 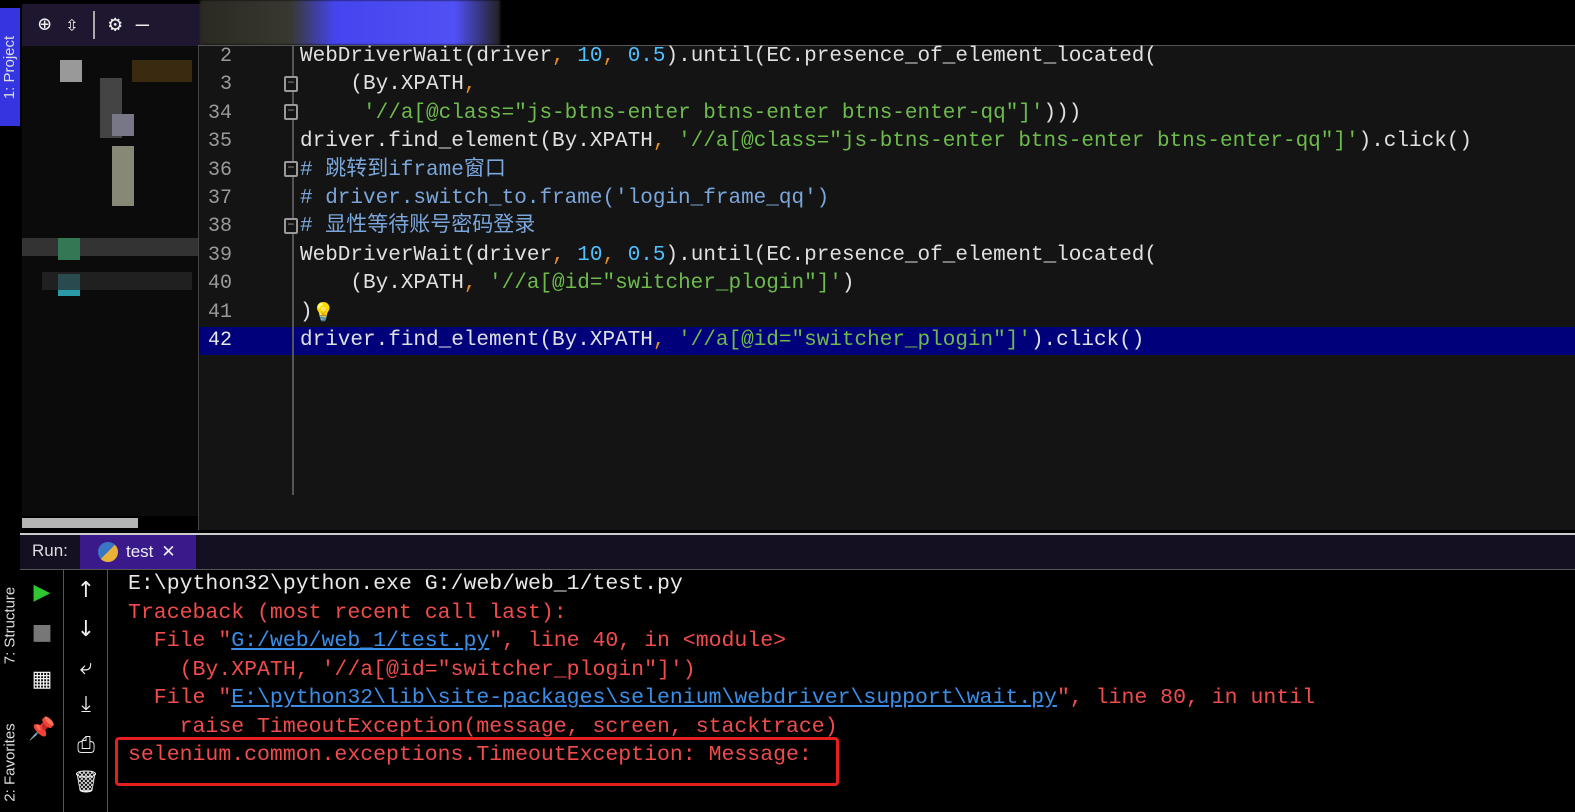 What do you see at coordinates (108, 552) in the screenshot?
I see `python-icon` at bounding box center [108, 552].